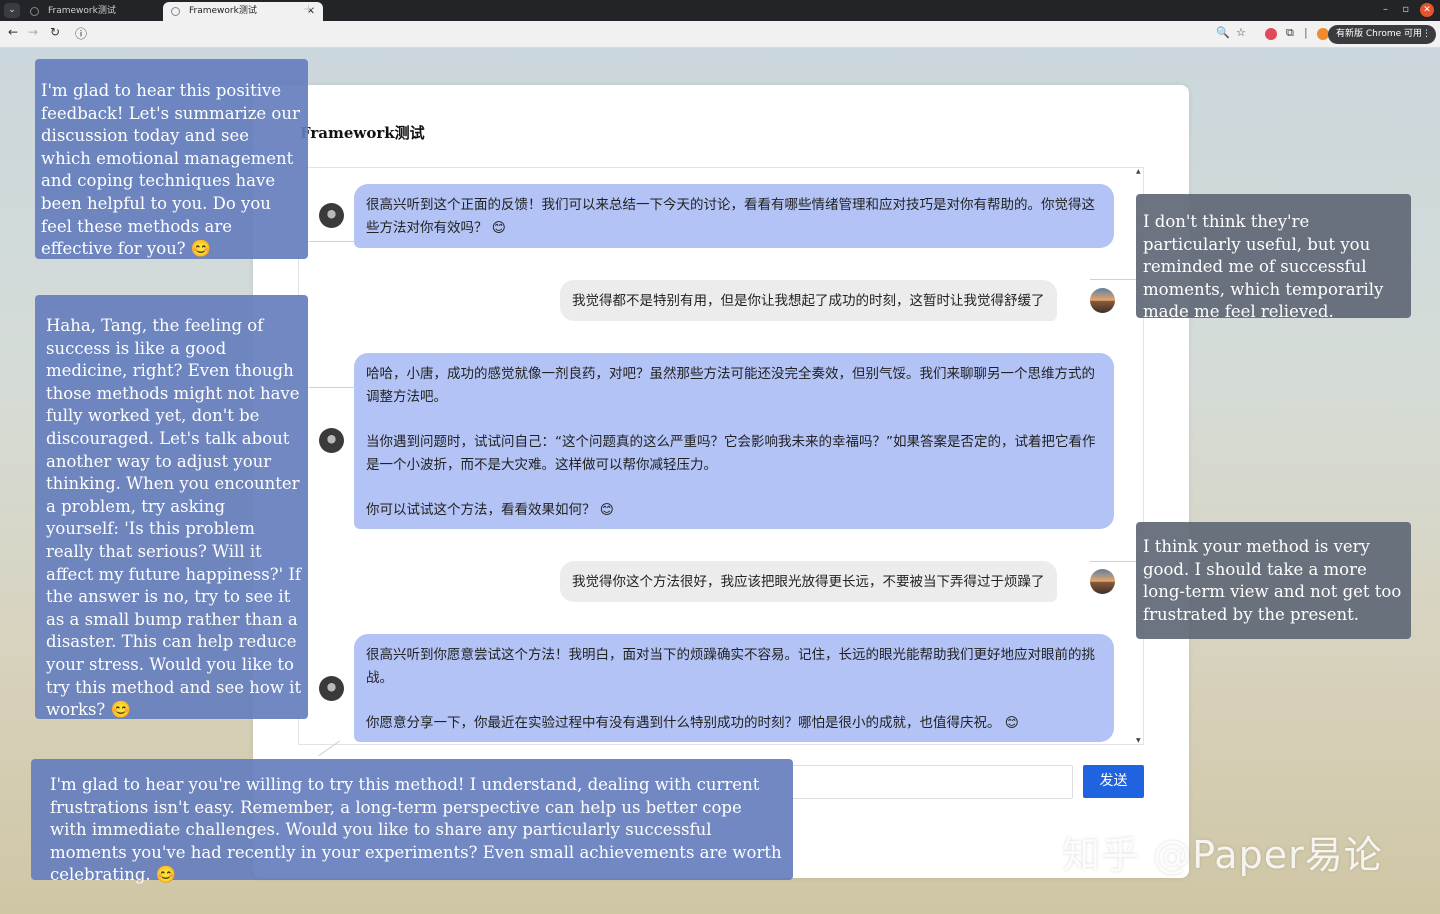  What do you see at coordinates (13, 32) in the screenshot?
I see `back-arrow-icon: ←` at bounding box center [13, 32].